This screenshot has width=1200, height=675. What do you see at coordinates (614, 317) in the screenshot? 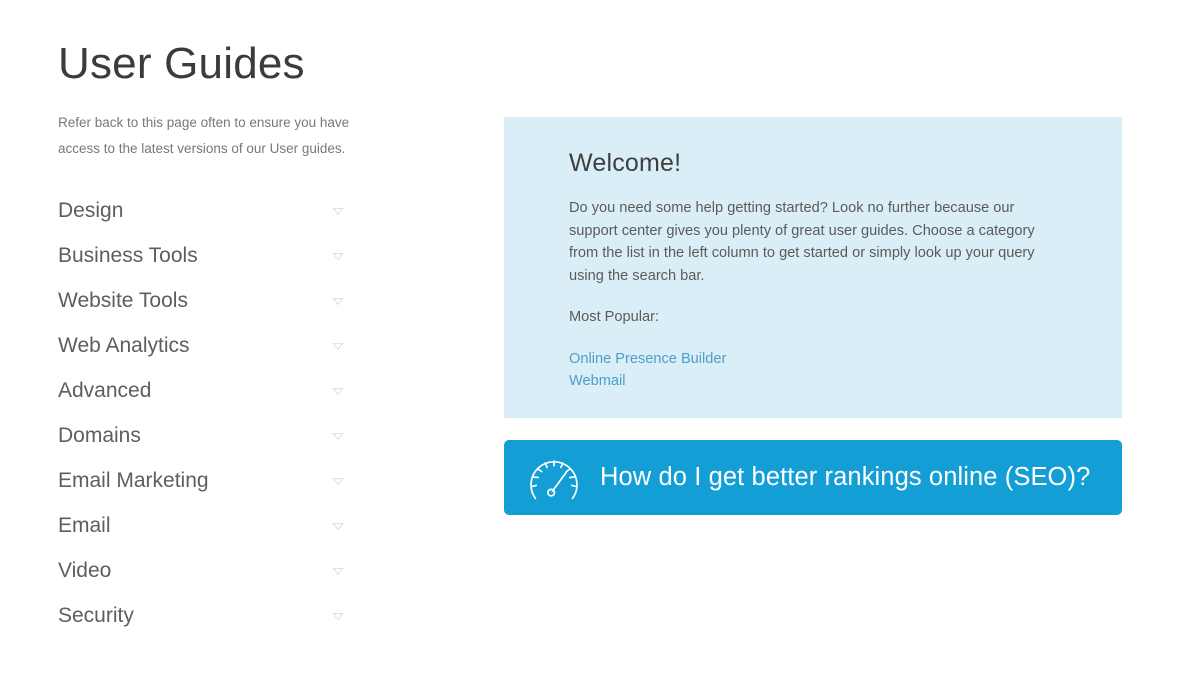
I see `most-popular-label: Most Popular:` at bounding box center [614, 317].